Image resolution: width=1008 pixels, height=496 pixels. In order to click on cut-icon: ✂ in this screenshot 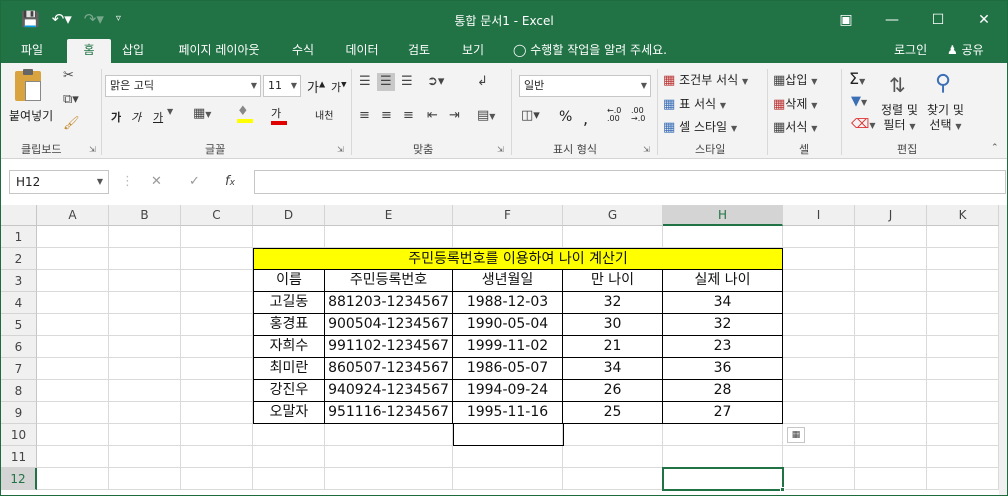, I will do `click(68, 76)`.